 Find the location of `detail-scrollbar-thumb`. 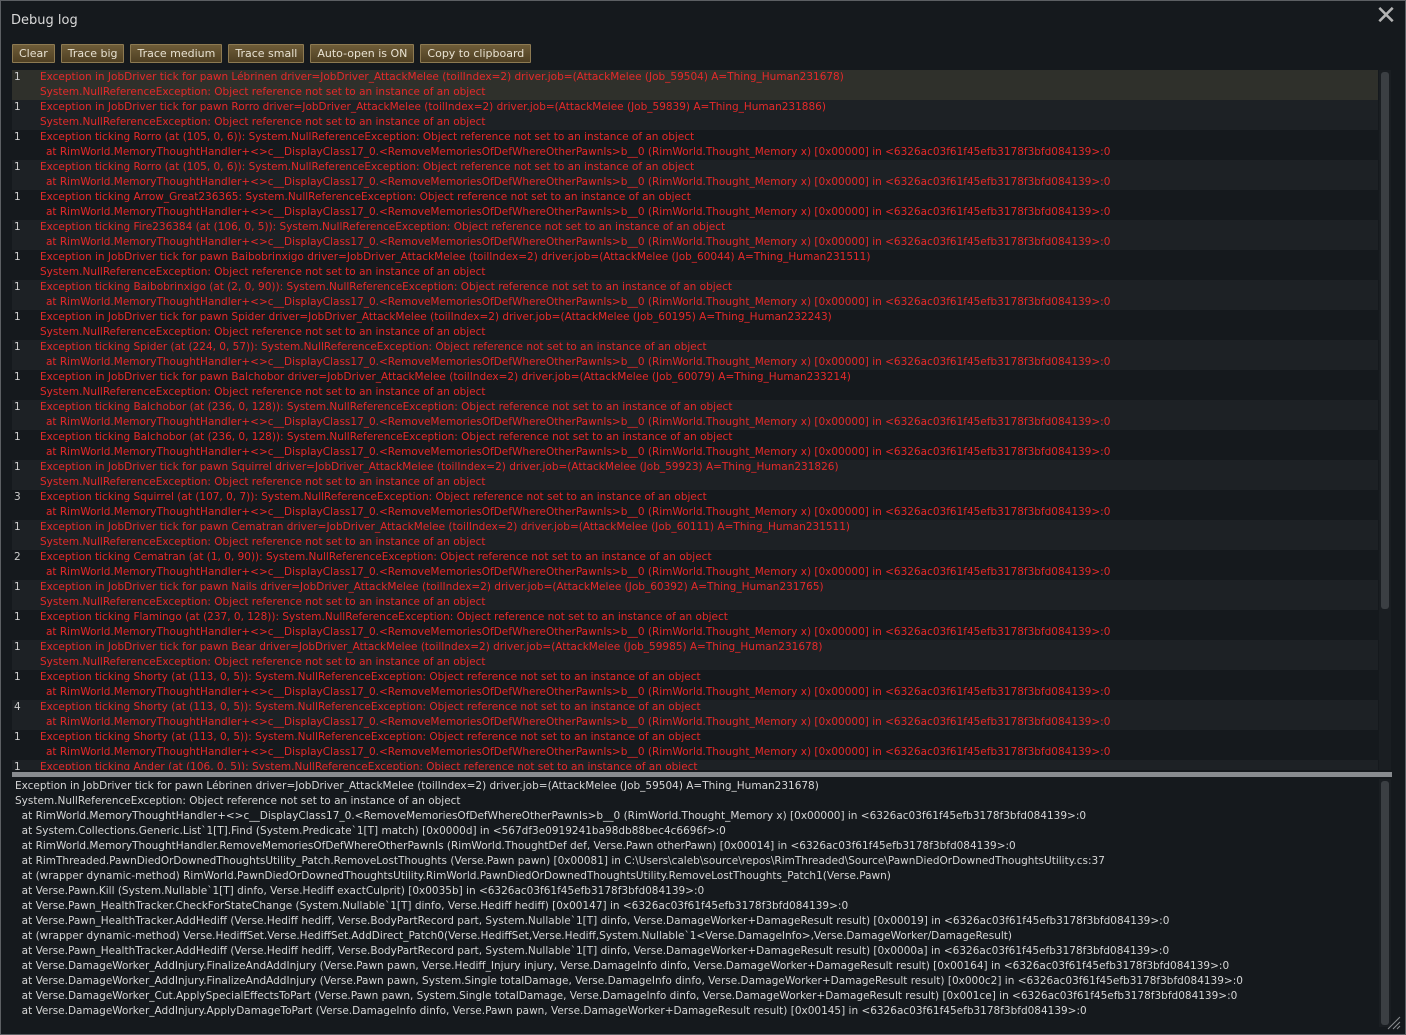

detail-scrollbar-thumb is located at coordinates (1385, 903).